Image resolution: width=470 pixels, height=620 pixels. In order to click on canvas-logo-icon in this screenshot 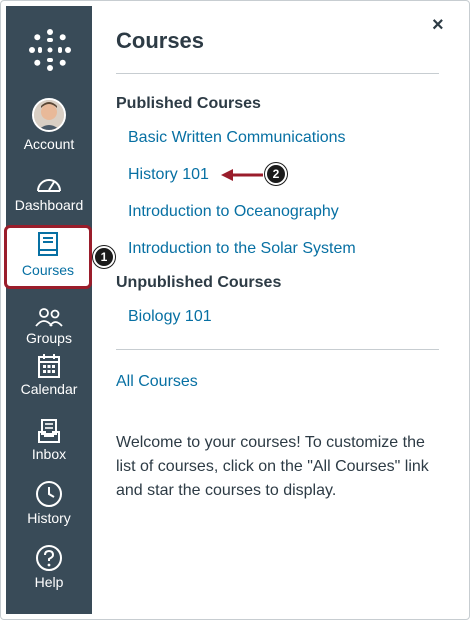, I will do `click(50, 50)`.